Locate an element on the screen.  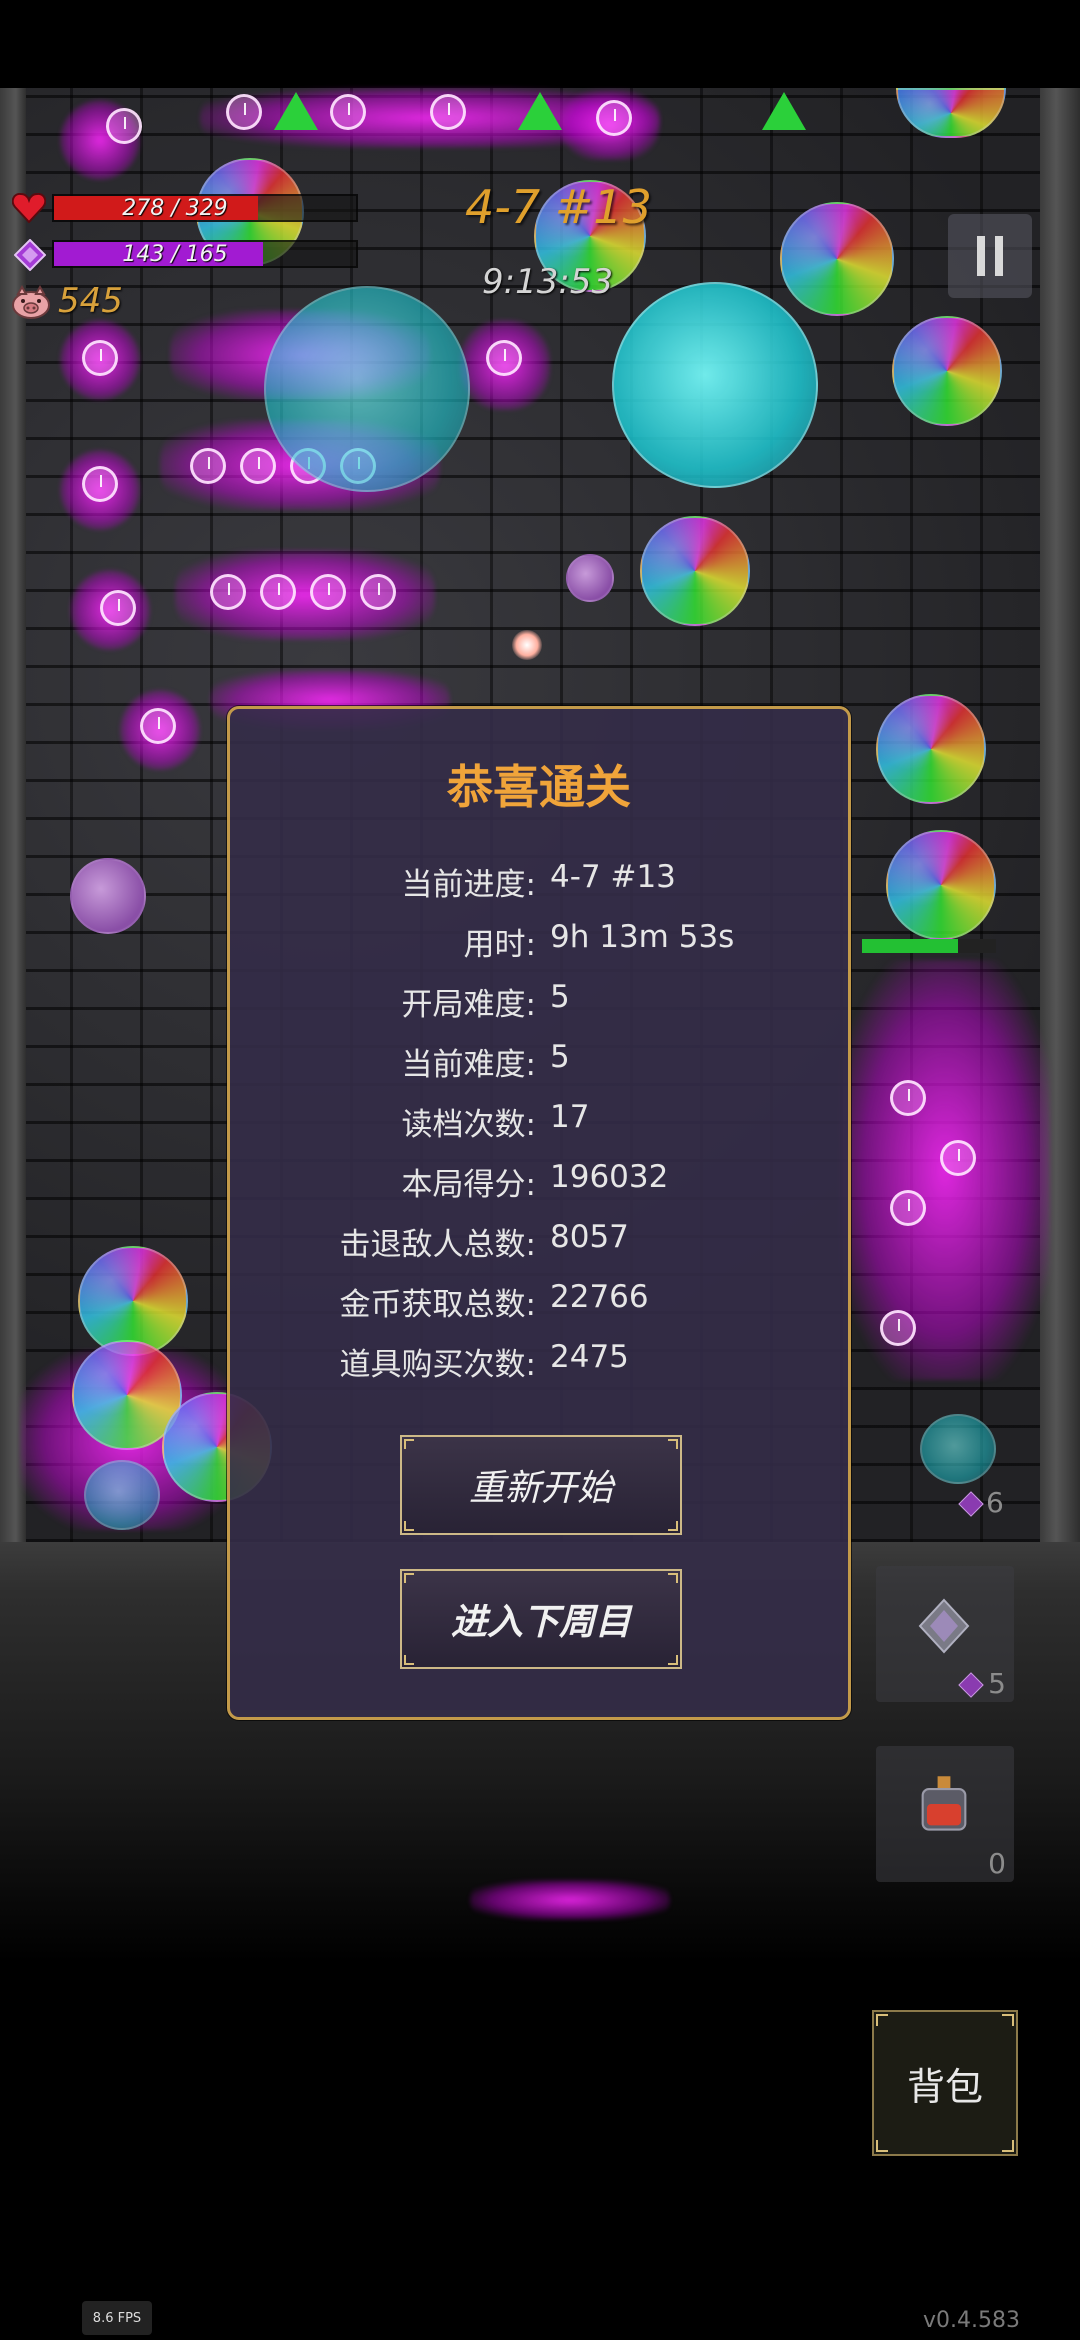
stat-row-score: 本局得分: 196032 is located at coordinates (539, 1181).